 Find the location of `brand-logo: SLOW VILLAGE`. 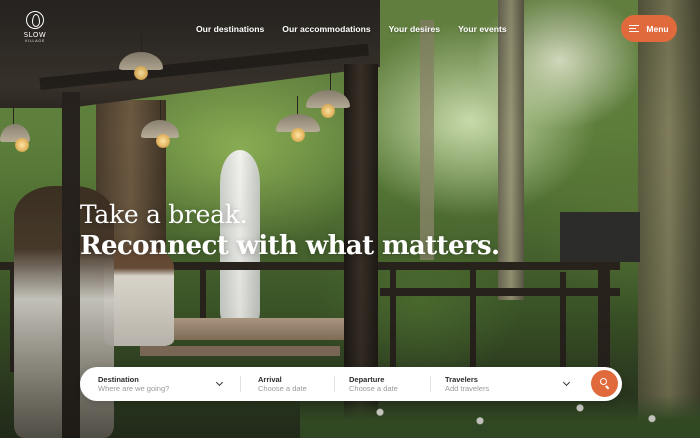

brand-logo: SLOW VILLAGE is located at coordinates (35, 27).